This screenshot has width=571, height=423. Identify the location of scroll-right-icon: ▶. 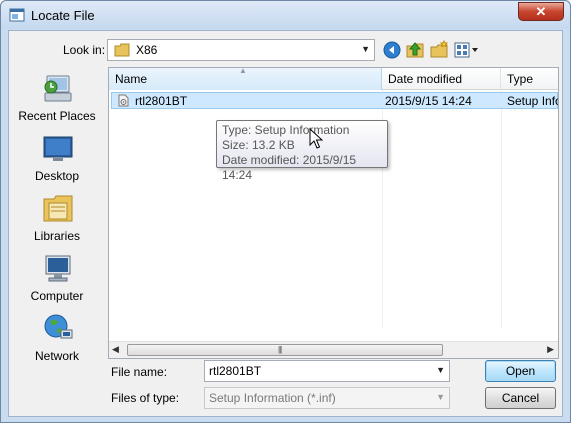
(550, 349).